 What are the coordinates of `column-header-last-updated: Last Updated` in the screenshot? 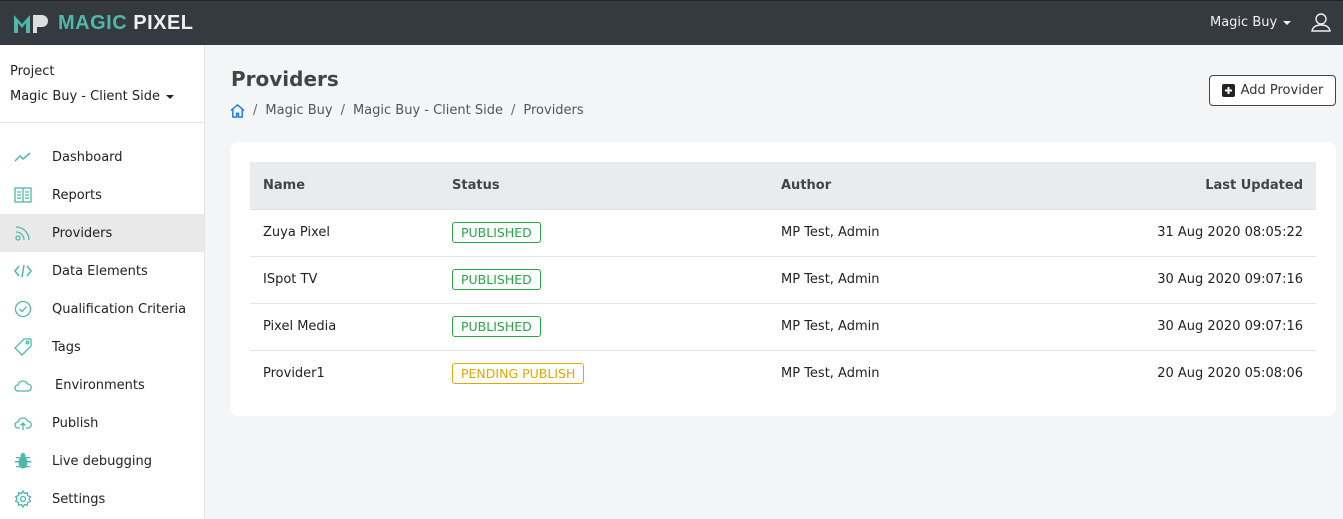 It's located at (1149, 186).